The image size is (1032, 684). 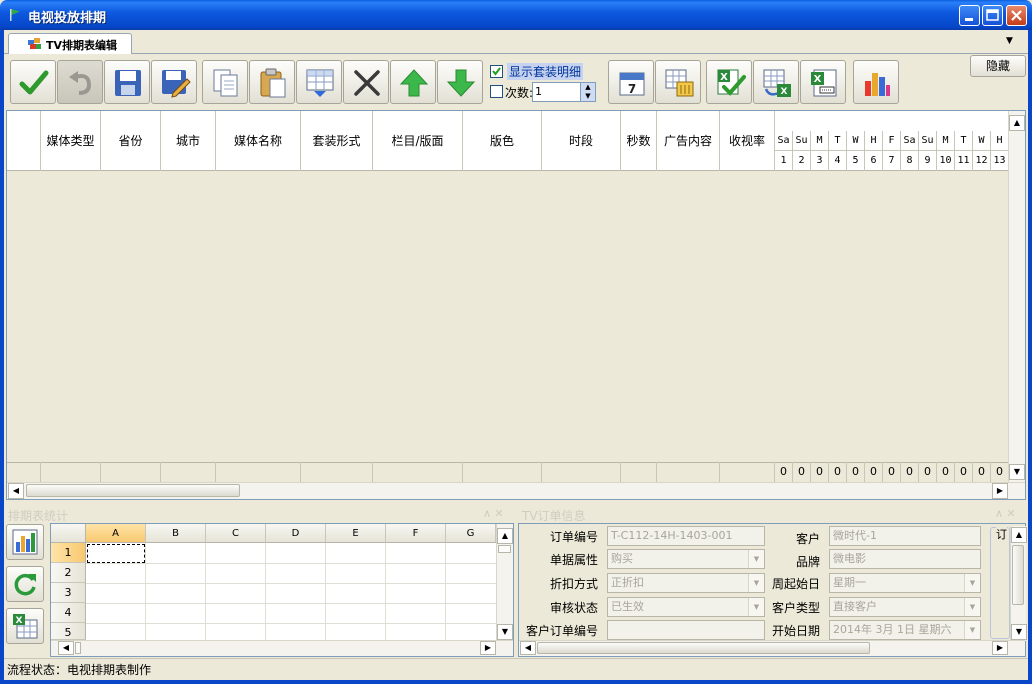 What do you see at coordinates (686, 536) in the screenshot?
I see `order-no-field: T-C112-14H-1403-001` at bounding box center [686, 536].